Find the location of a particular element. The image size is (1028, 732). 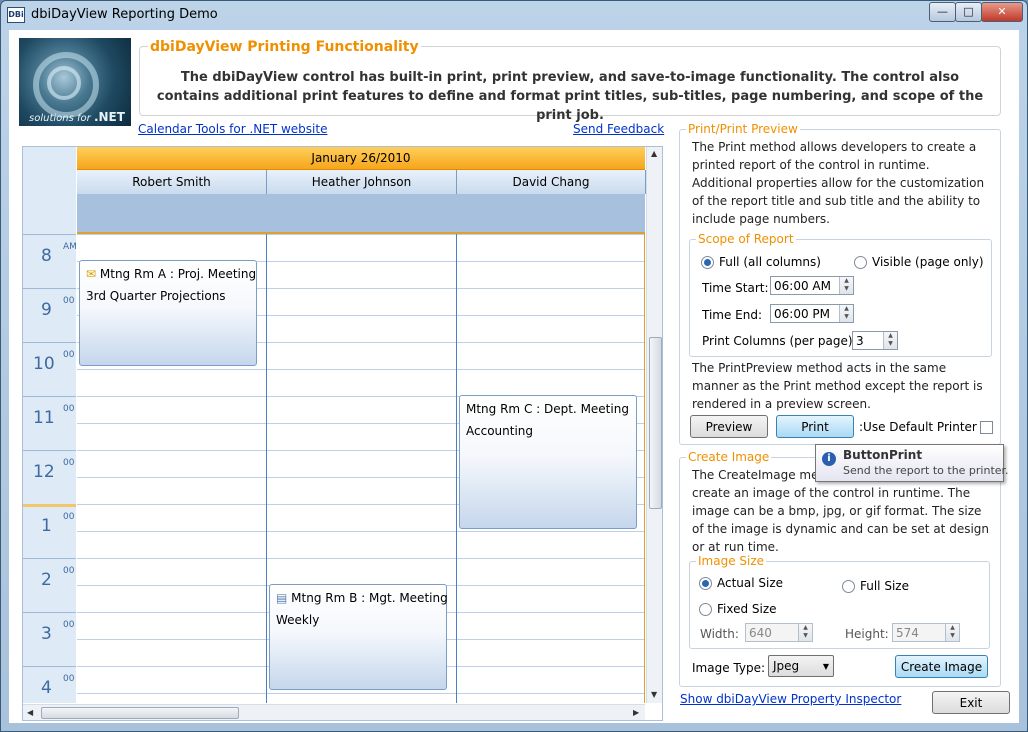

print-columns-input: 3 ▲ ▼ is located at coordinates (875, 340).